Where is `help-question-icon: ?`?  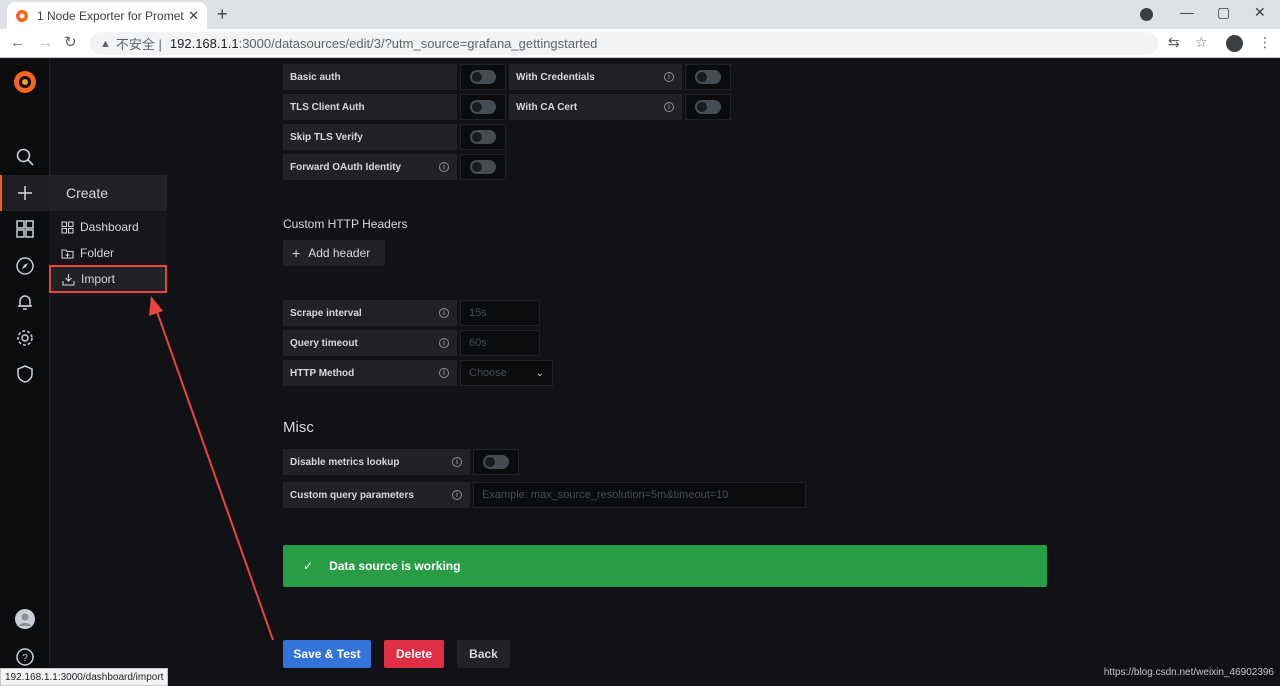
help-question-icon: ? is located at coordinates (25, 657).